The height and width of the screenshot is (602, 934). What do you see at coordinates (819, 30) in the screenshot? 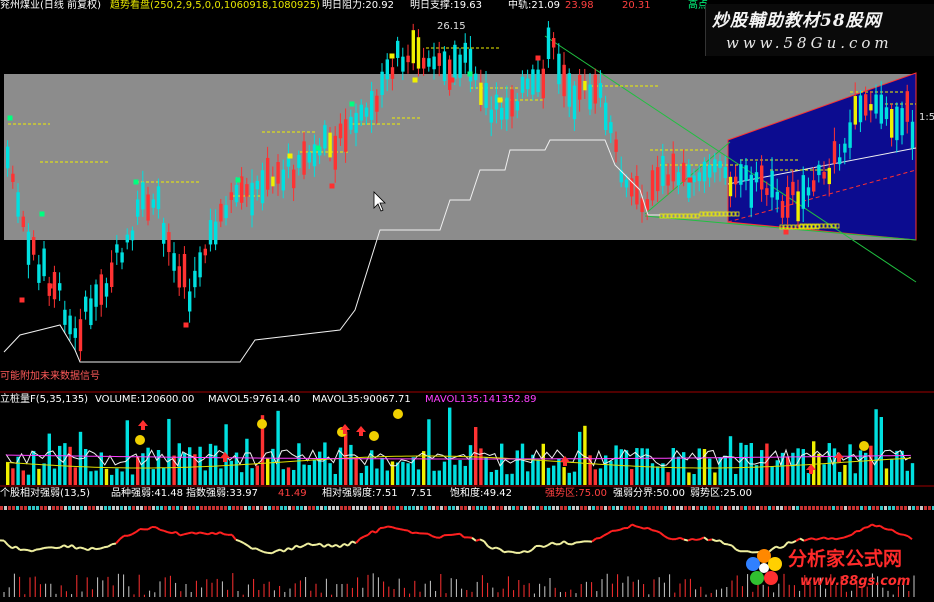
I see `watermark-58gu: 炒股輔助教材58股网 www.58Gu.com` at bounding box center [819, 30].